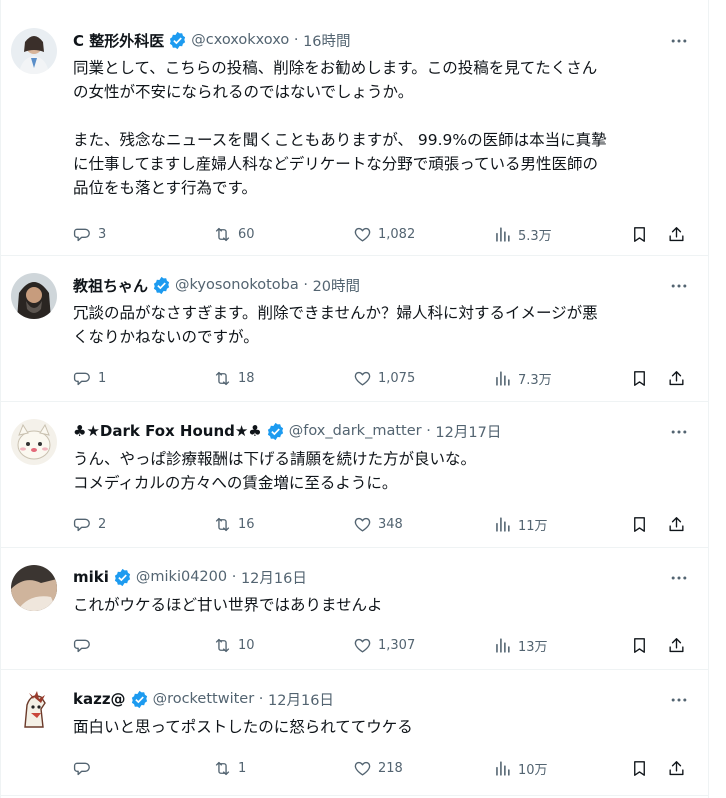  I want to click on post-text: 面白いと思ってポストしたのに怒られててウケる, so click(383, 727).